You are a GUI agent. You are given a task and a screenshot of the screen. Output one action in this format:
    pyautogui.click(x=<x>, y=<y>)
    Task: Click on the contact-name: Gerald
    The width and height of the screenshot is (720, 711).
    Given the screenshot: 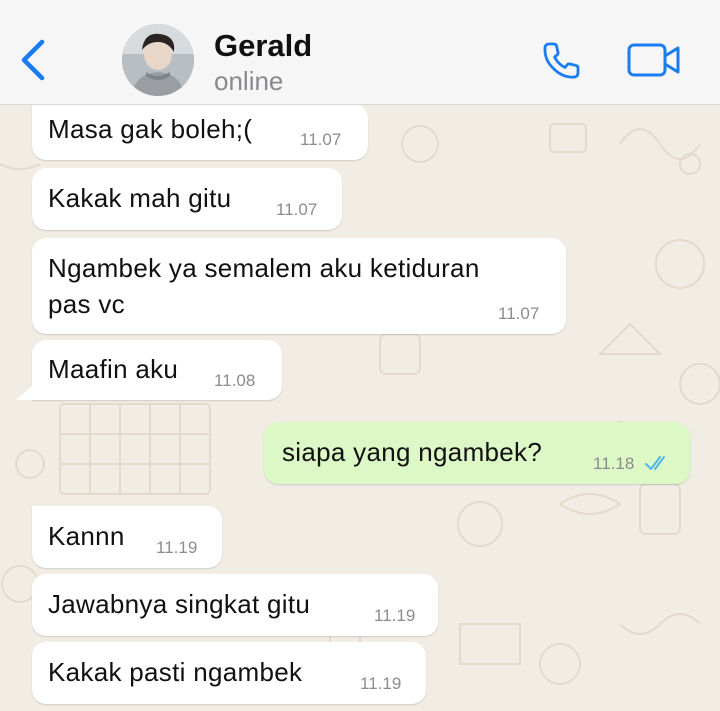 What is the action you would take?
    pyautogui.click(x=263, y=46)
    